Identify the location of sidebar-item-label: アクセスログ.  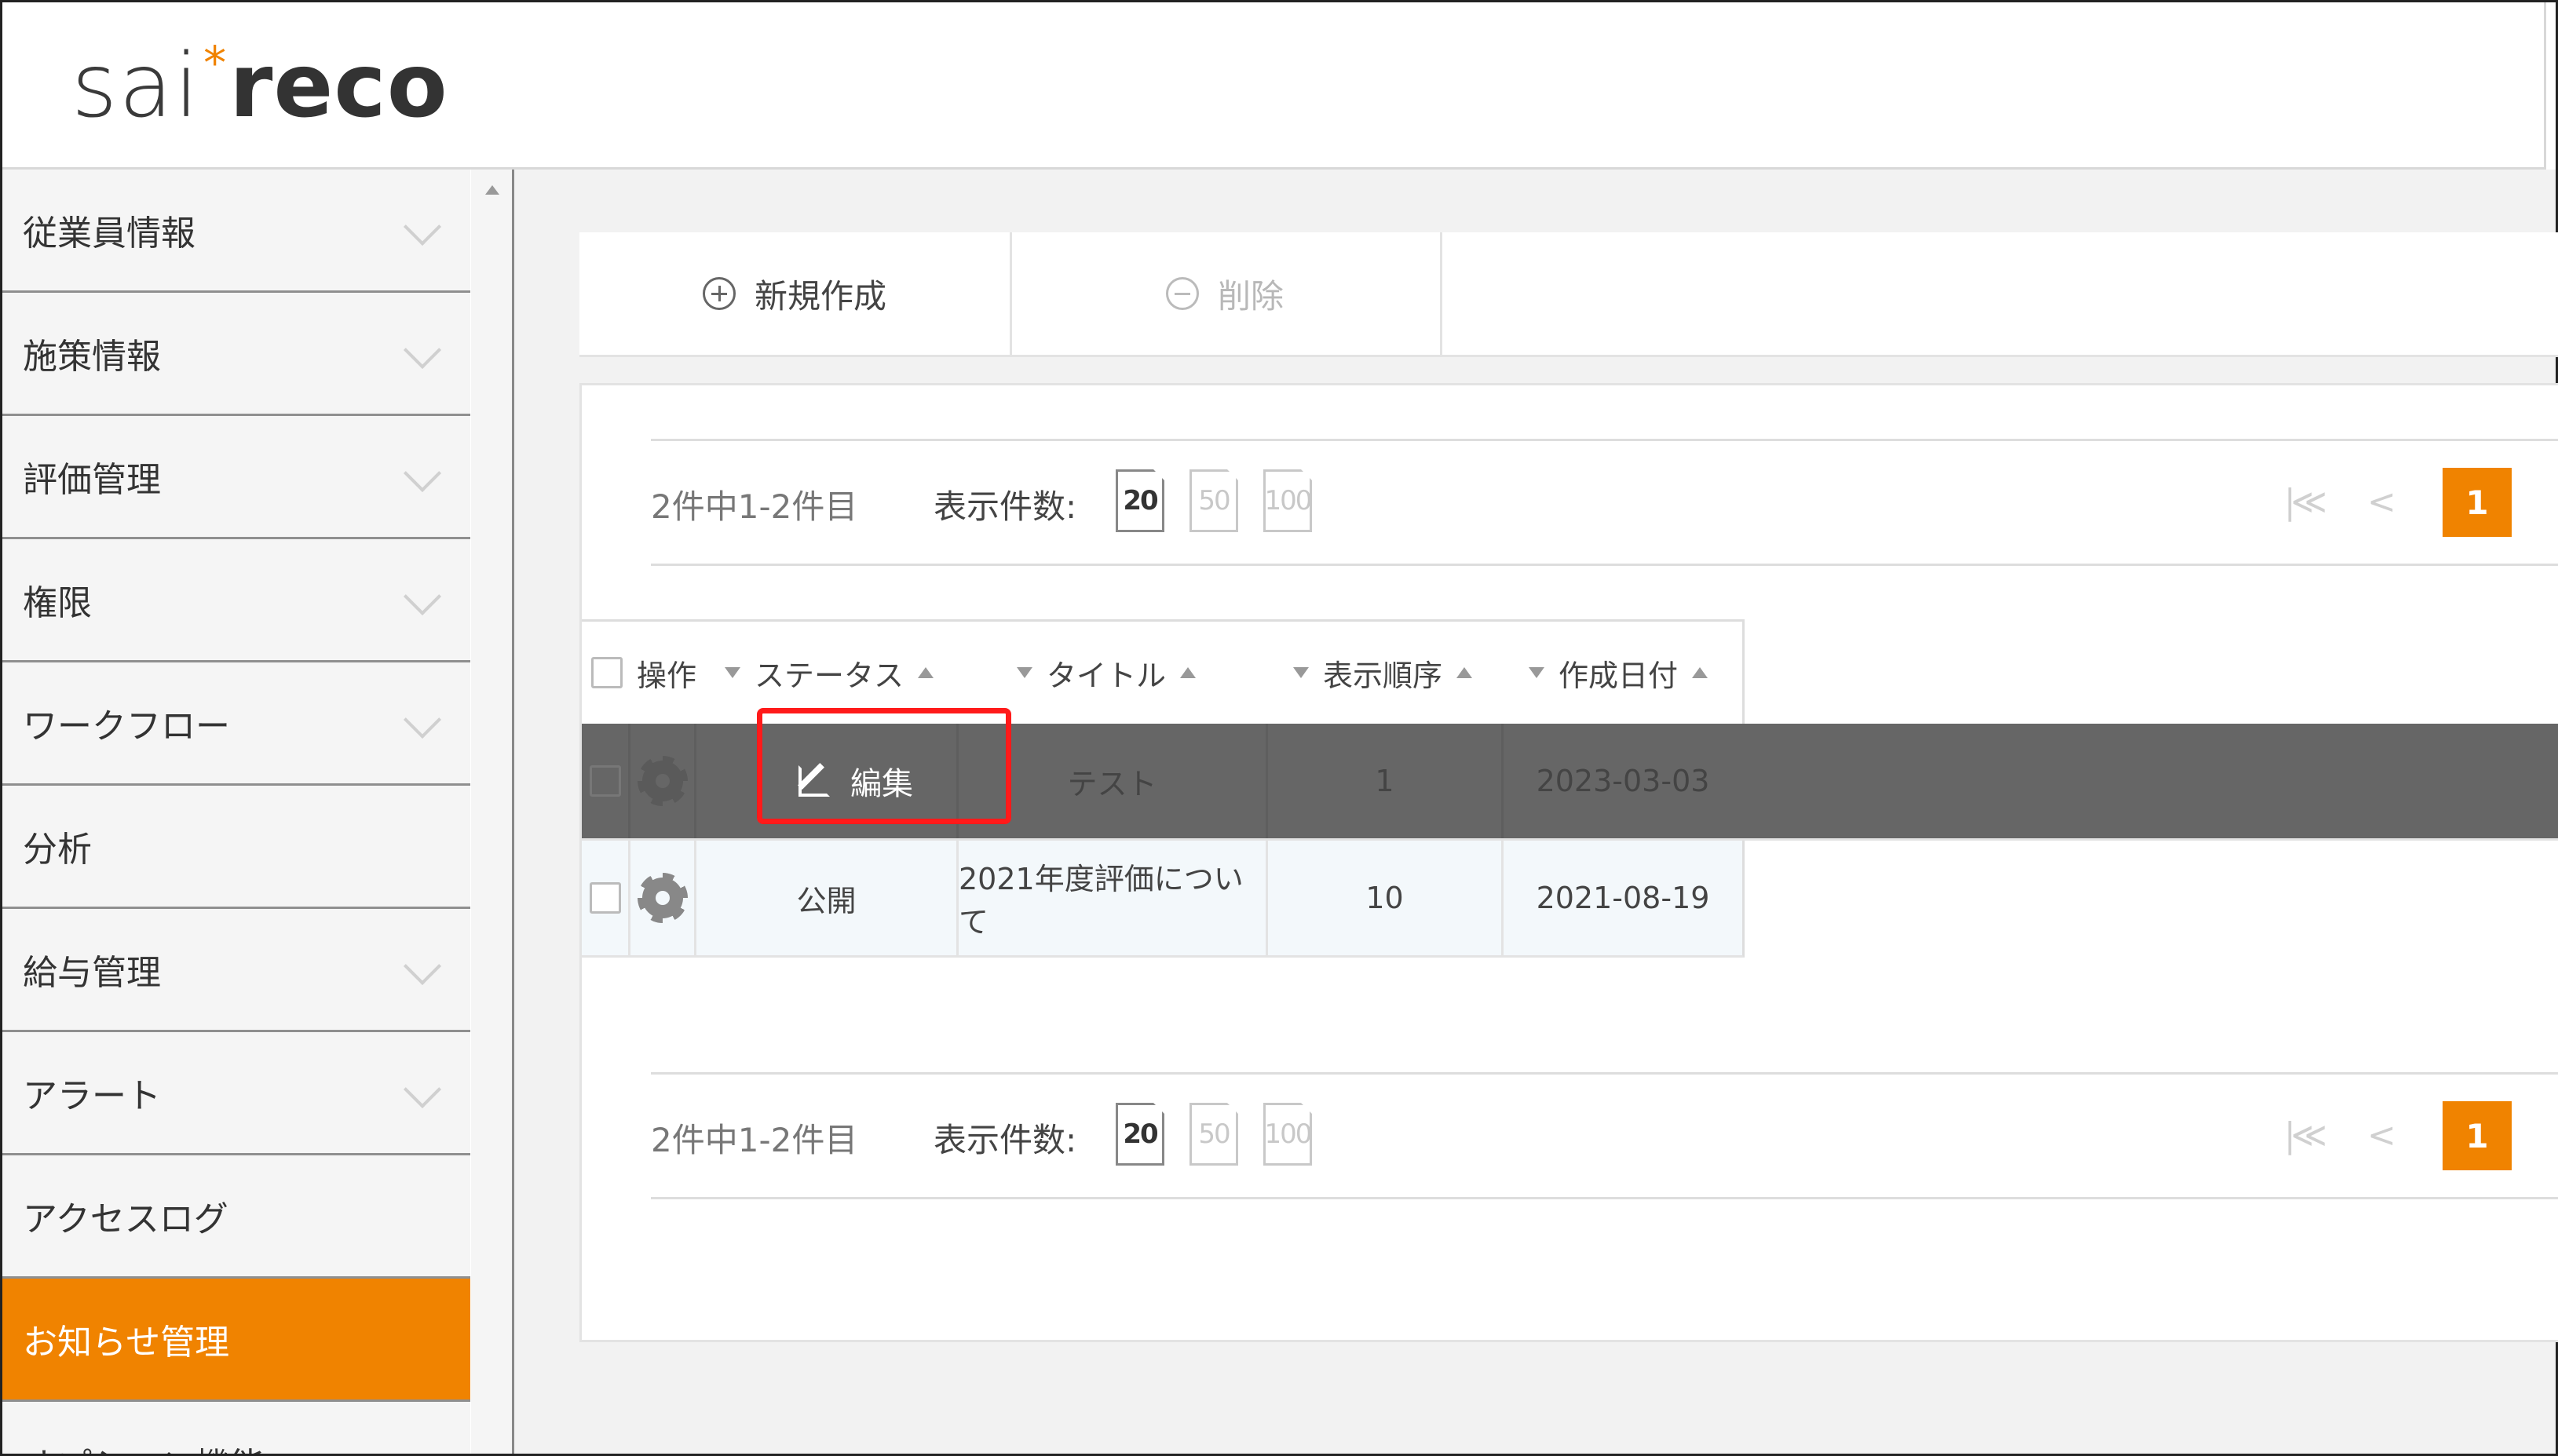
(125, 1219).